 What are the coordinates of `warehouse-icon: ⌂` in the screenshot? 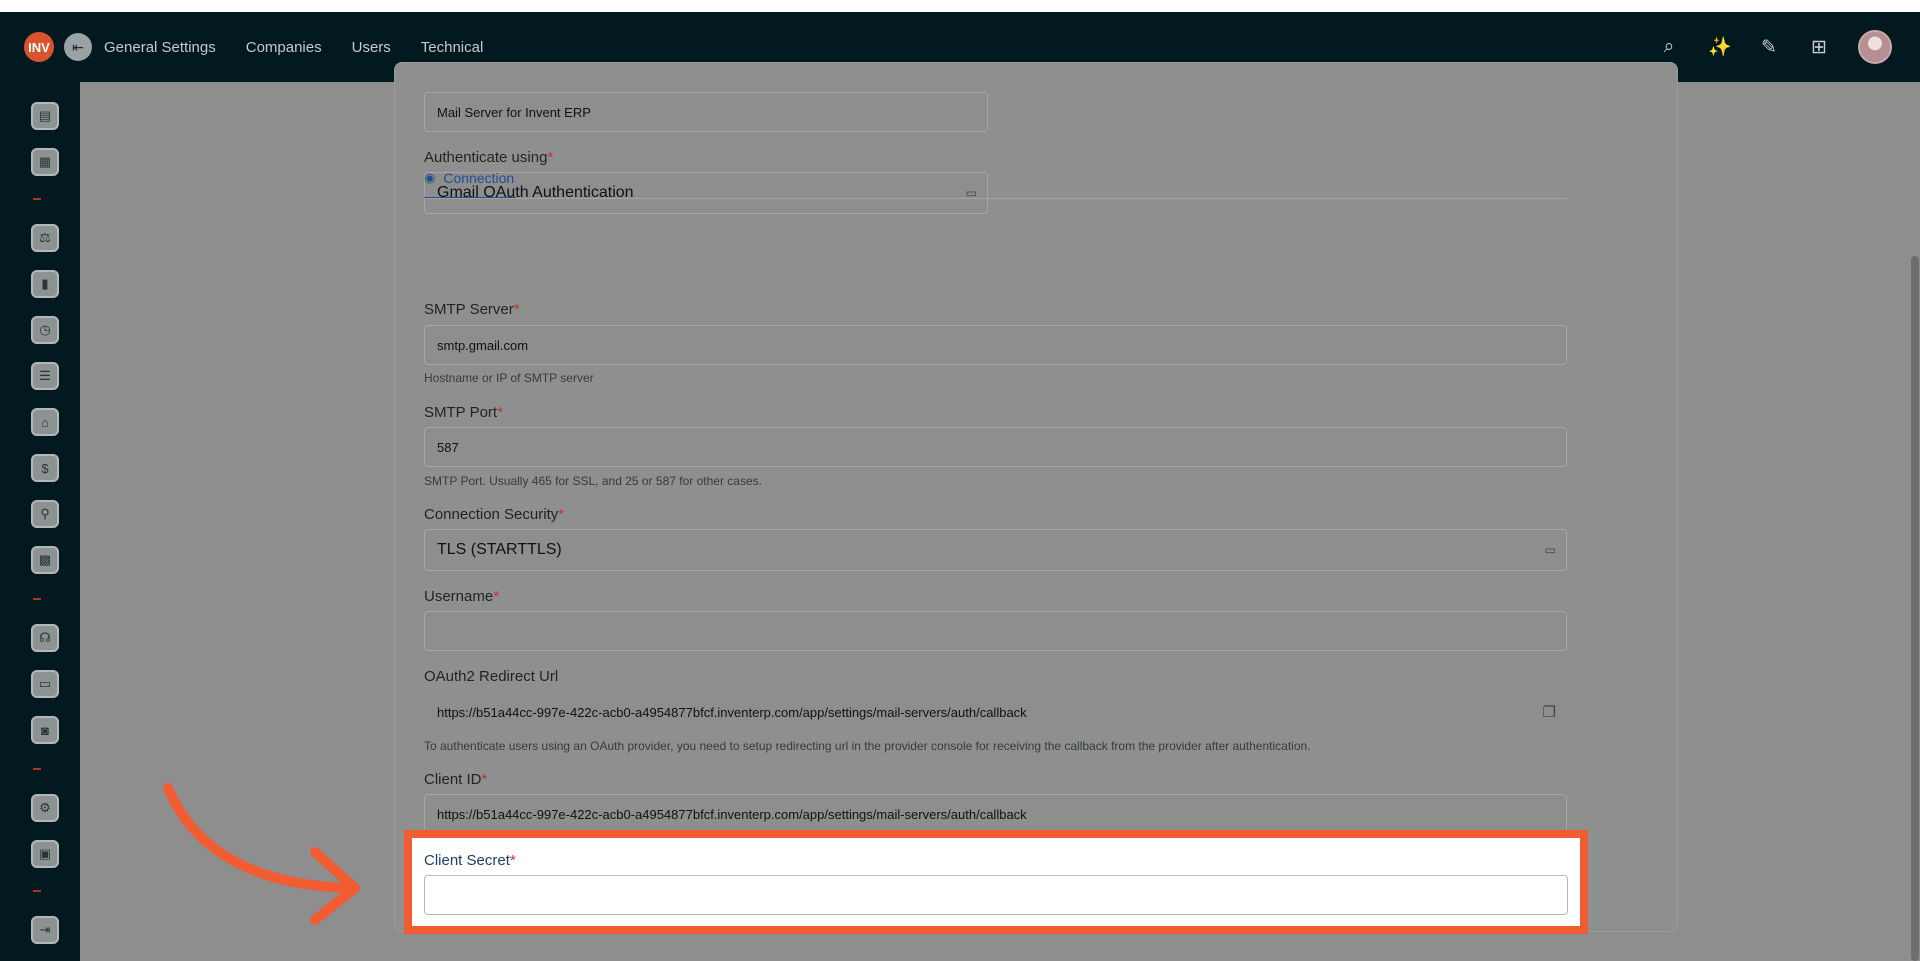 It's located at (45, 422).